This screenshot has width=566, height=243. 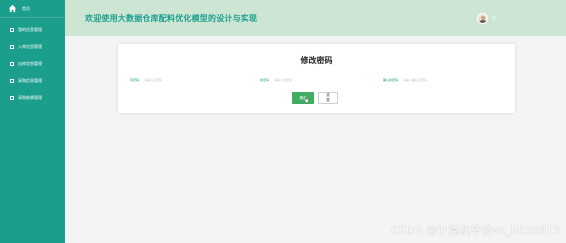 I want to click on new-password-field: 新密码:, so click(x=302, y=80).